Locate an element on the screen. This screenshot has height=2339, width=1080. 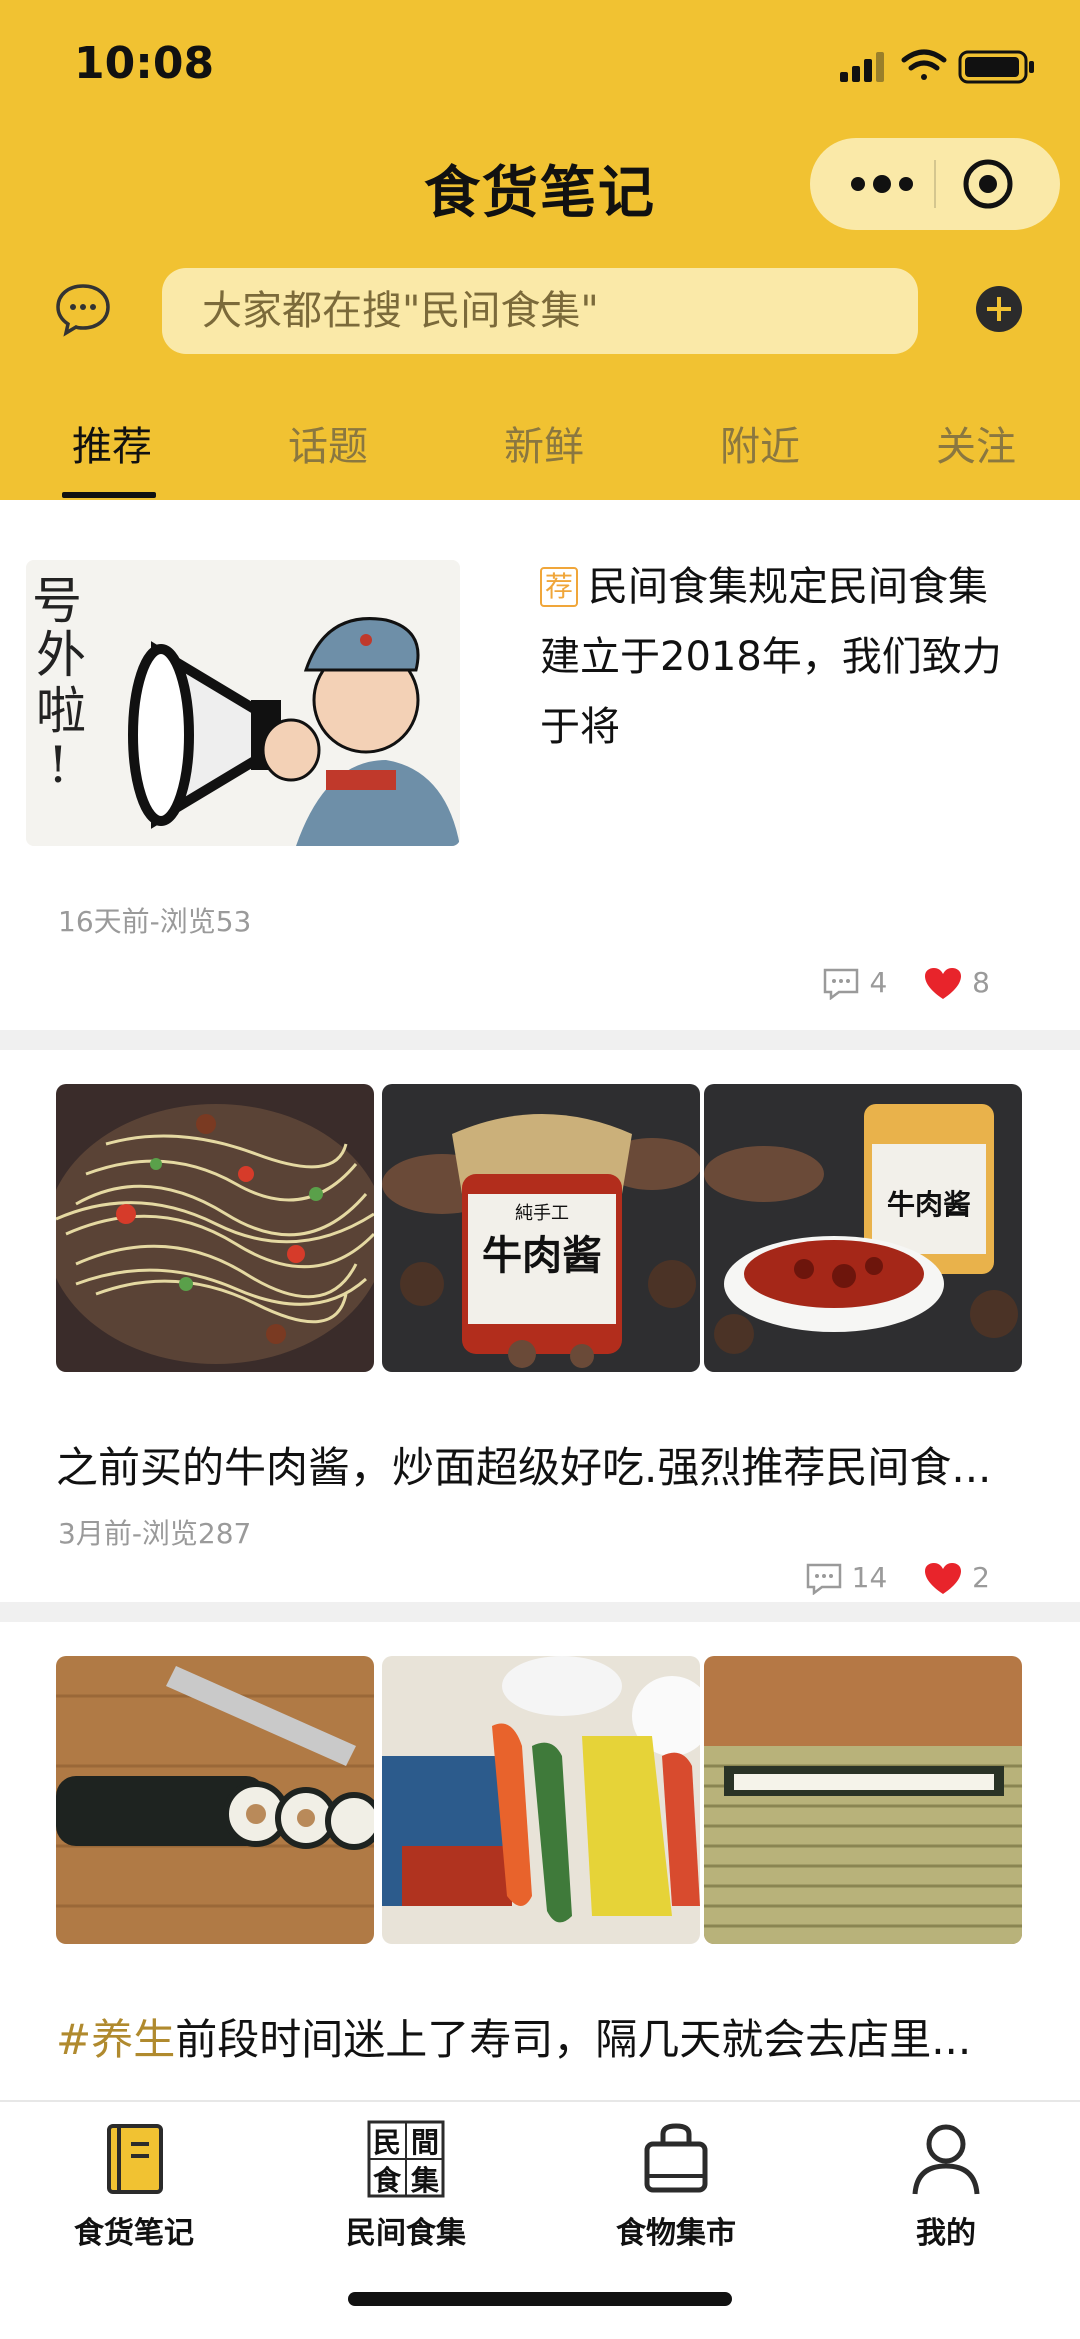
tab-fresh: 新鲜 is located at coordinates (544, 443).